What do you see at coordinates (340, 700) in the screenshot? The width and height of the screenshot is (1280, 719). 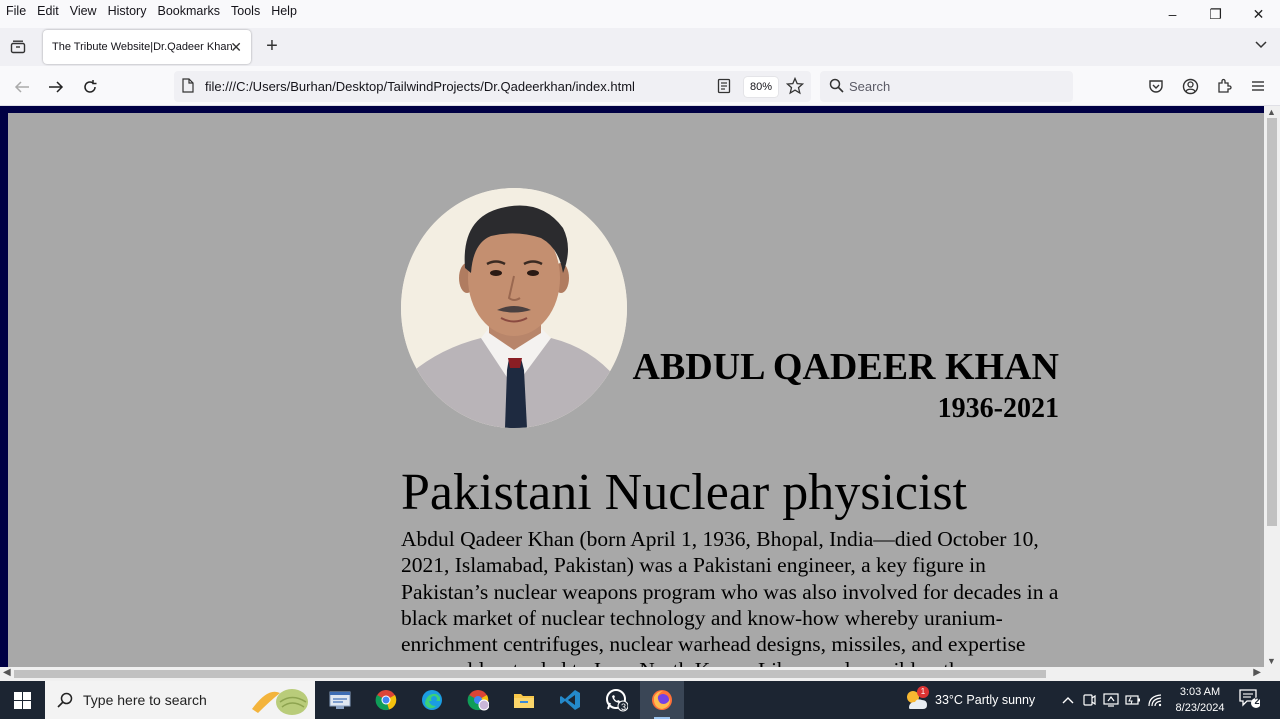 I see `task-manager-icon` at bounding box center [340, 700].